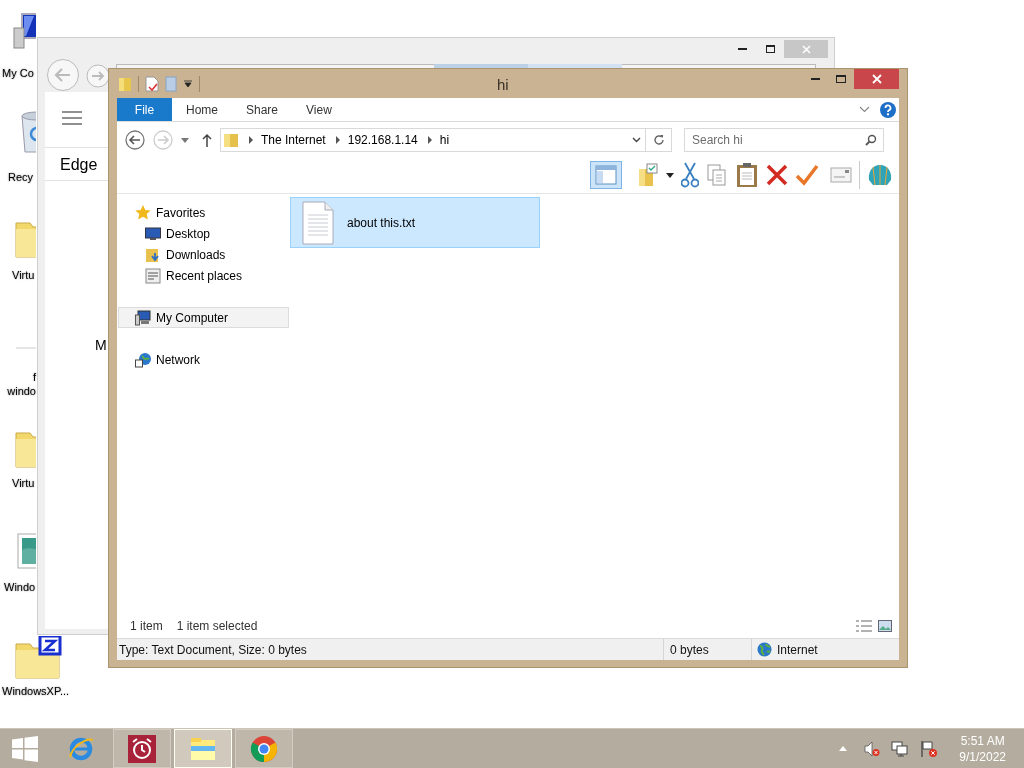  Describe the element at coordinates (79, 165) in the screenshot. I see `menu-title: Edge` at that location.